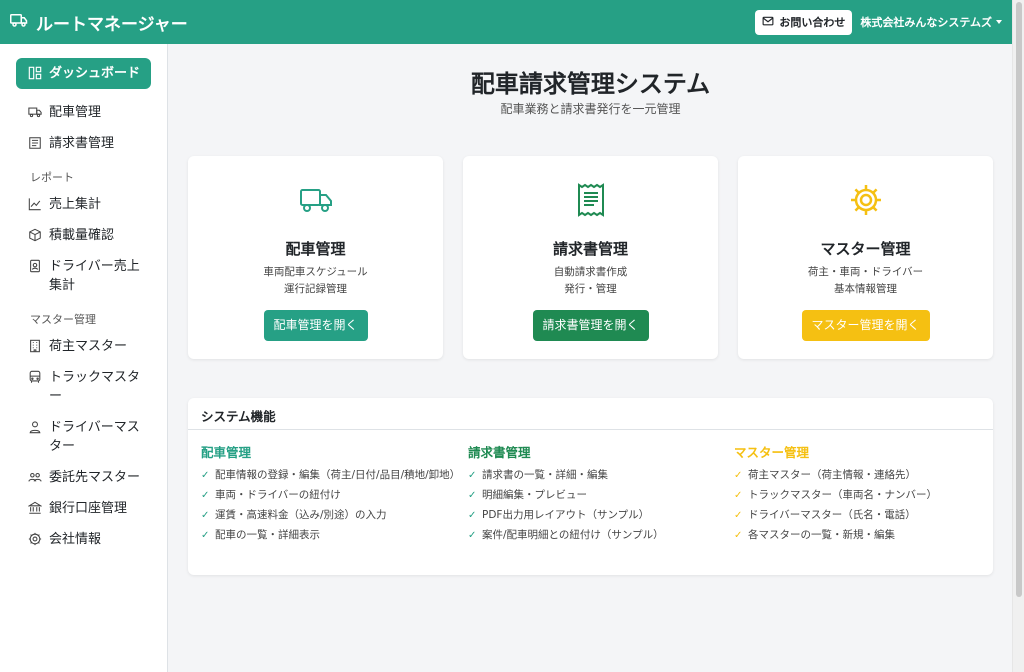 This screenshot has width=1024, height=672. I want to click on sidebar-item-contractor-master: 委託先マスター, so click(83, 477).